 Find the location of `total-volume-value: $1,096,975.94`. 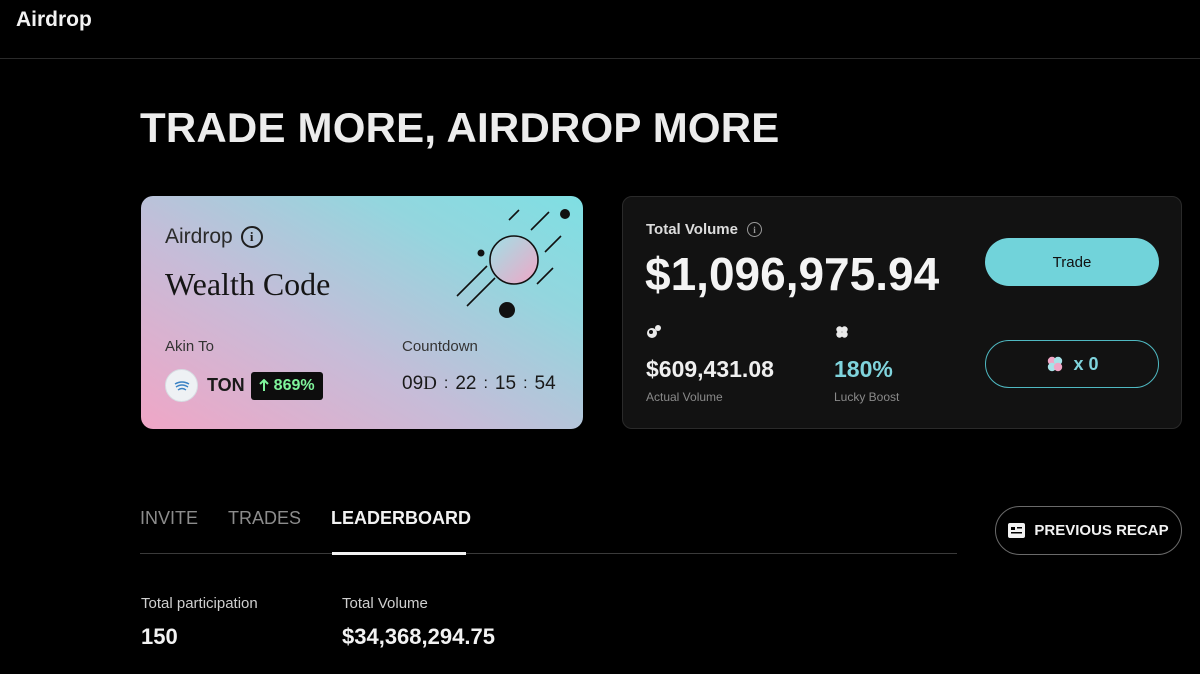

total-volume-value: $1,096,975.94 is located at coordinates (792, 274).